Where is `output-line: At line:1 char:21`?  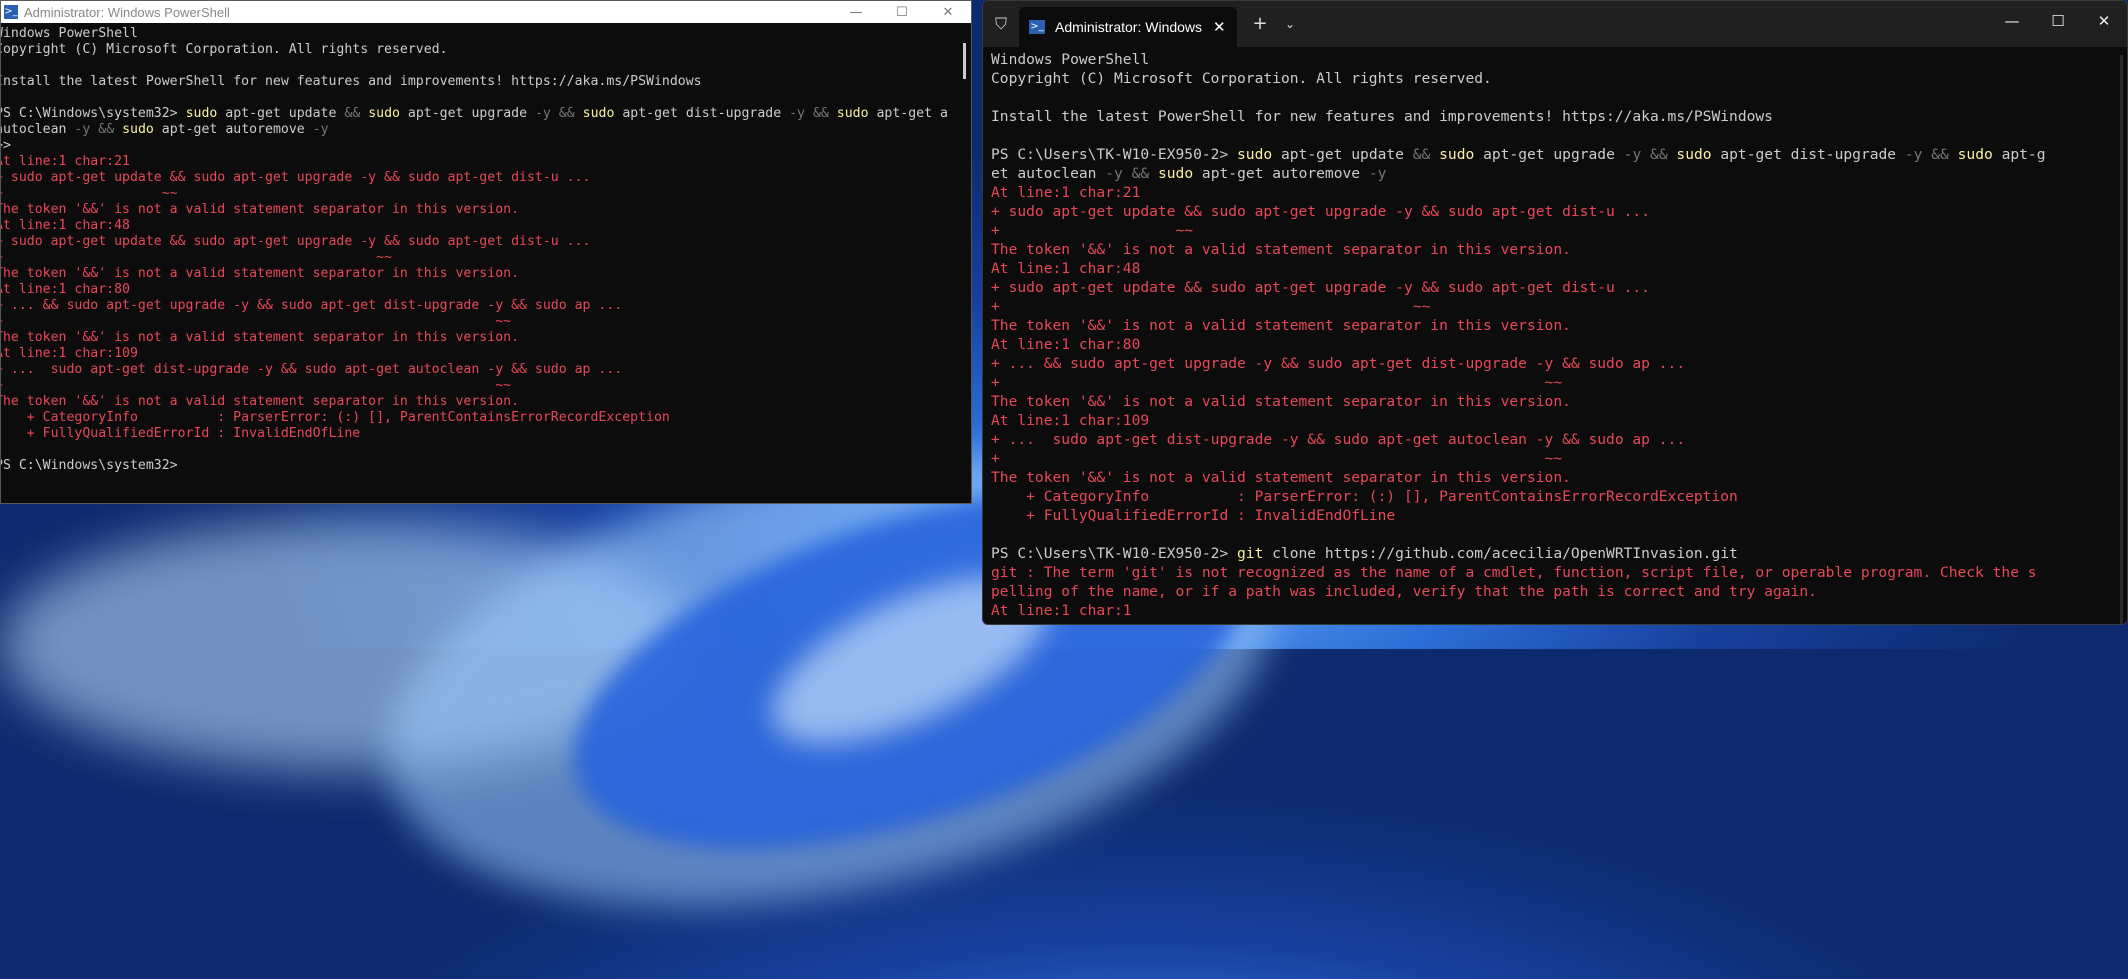 output-line: At line:1 char:21 is located at coordinates (474, 162).